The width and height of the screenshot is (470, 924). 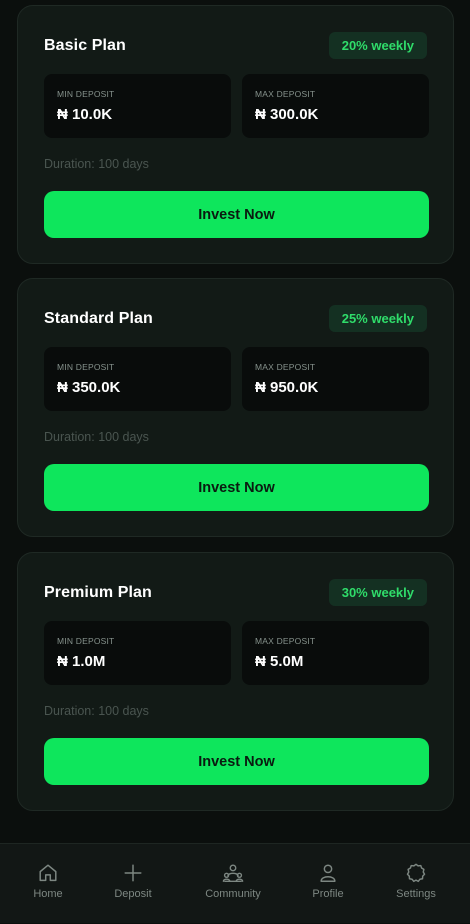 I want to click on rate-badge: 20% weekly, so click(x=377, y=45).